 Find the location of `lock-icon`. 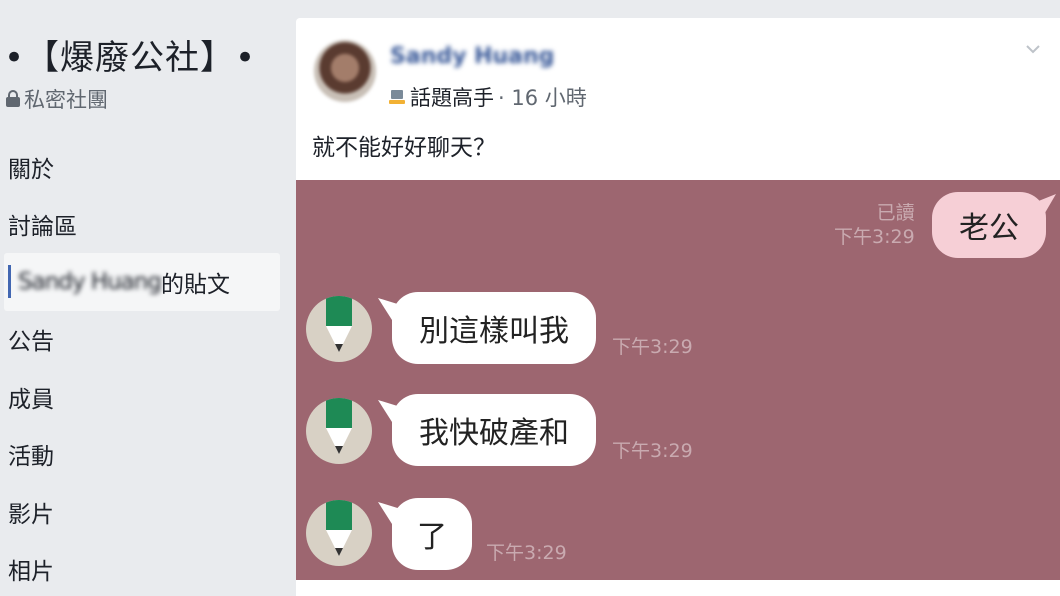

lock-icon is located at coordinates (13, 99).